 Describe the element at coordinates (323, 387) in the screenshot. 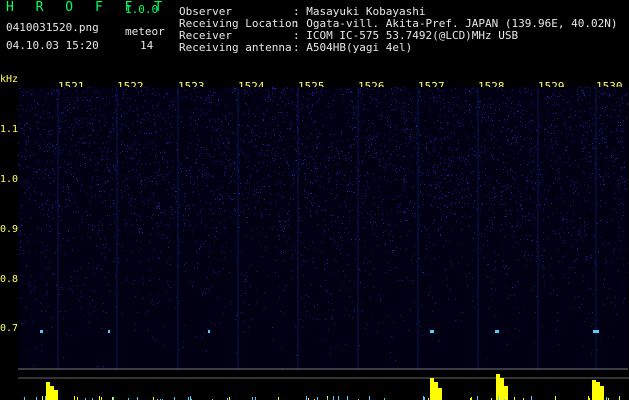

I see `signal-bars` at that location.